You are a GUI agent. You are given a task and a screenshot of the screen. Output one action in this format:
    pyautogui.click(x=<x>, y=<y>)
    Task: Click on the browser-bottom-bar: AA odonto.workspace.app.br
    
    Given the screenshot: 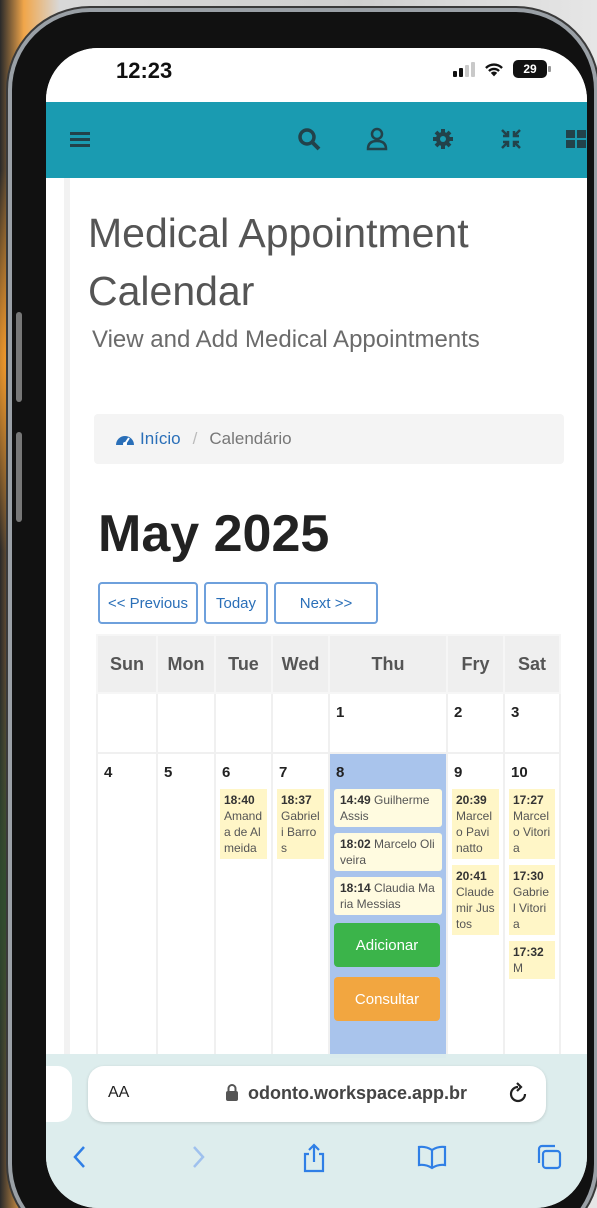 What is the action you would take?
    pyautogui.click(x=316, y=1131)
    